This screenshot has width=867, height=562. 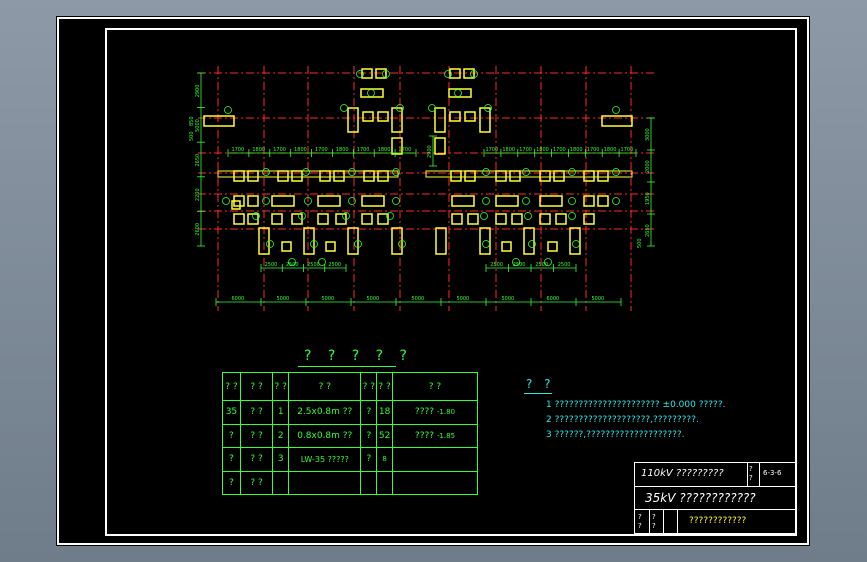 I want to click on dimension-label: 2900, so click(x=430, y=151).